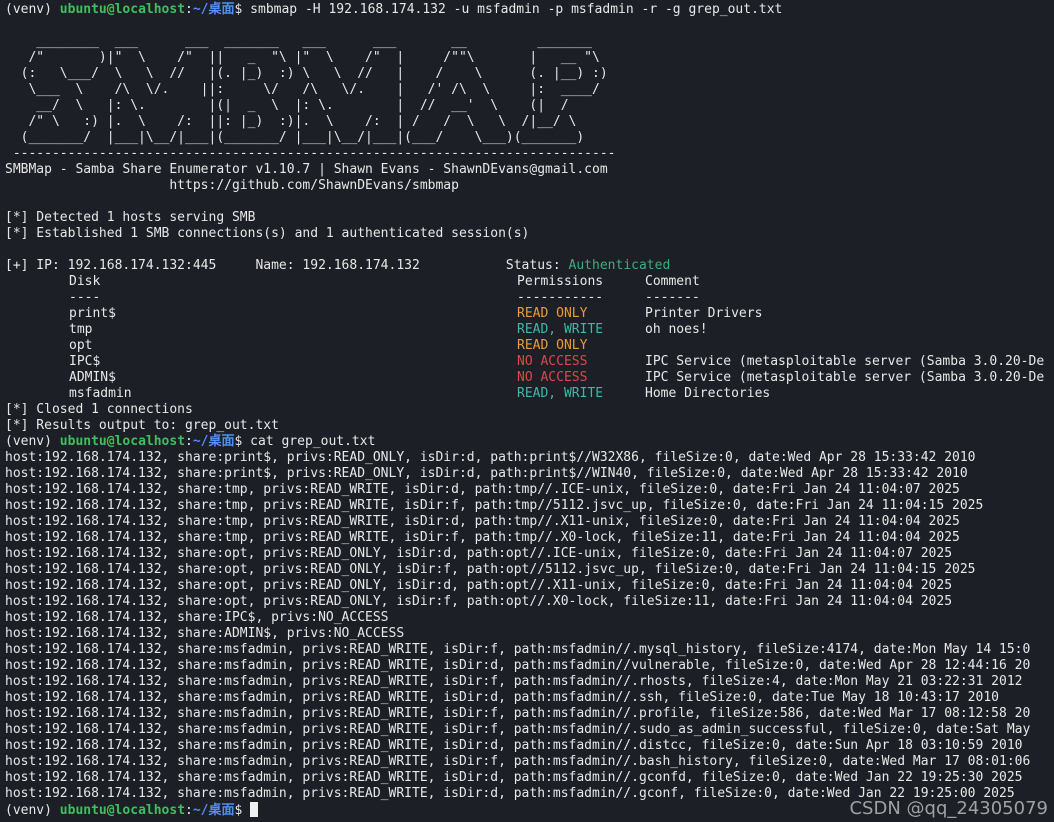  I want to click on share-row: msfadmin READ, WRITE Home Directories, so click(527, 394).